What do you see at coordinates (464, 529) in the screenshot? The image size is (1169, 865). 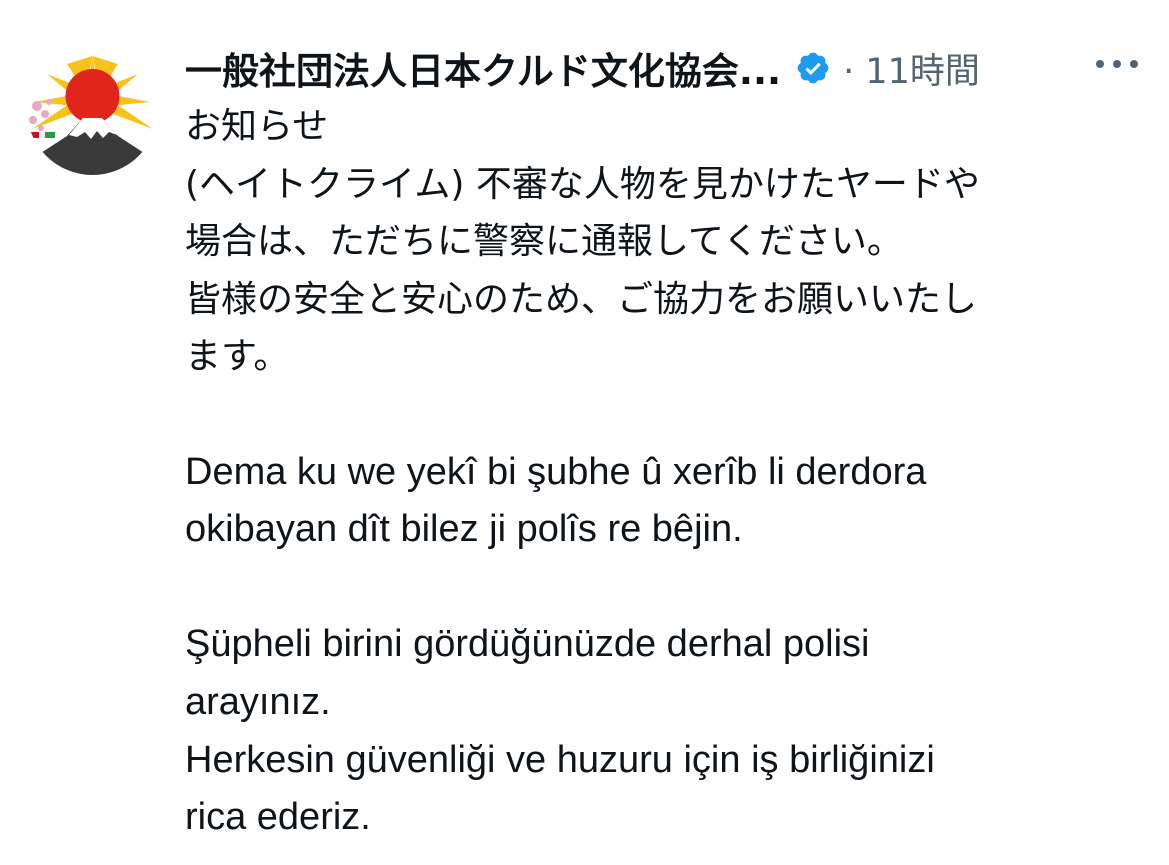 I see `tweet-line: okibayan dît bilez ji polîs re bêjin.` at bounding box center [464, 529].